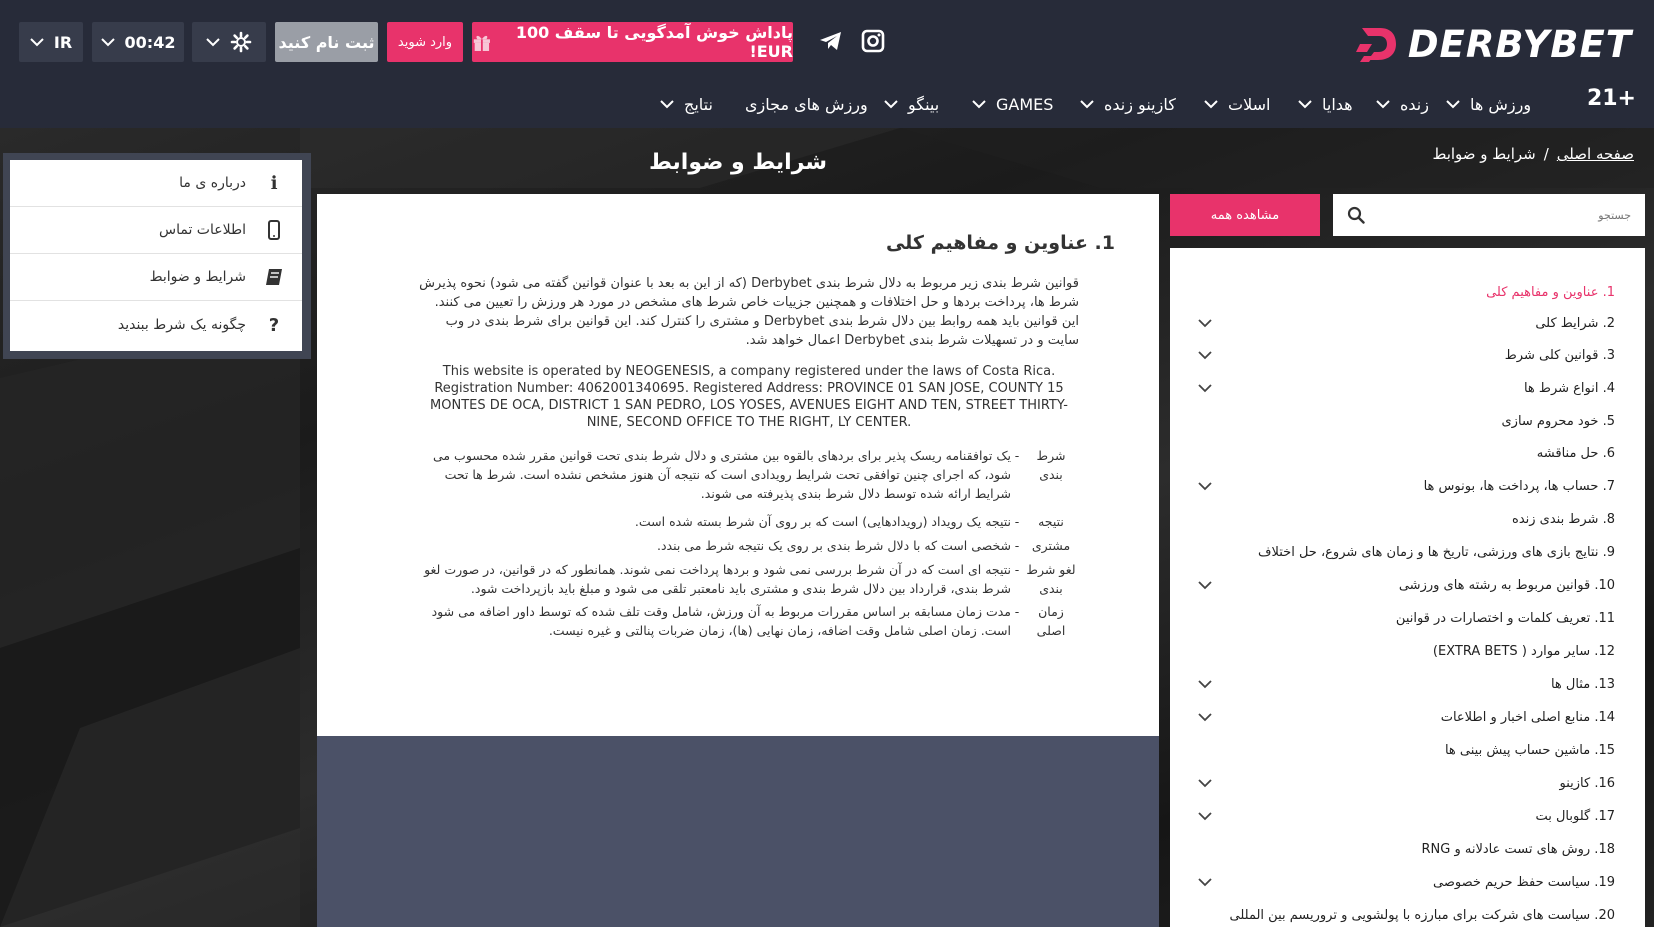 Image resolution: width=1654 pixels, height=927 pixels. What do you see at coordinates (156, 183) in the screenshot?
I see `info-item-about: درباره ی ما ℹ` at bounding box center [156, 183].